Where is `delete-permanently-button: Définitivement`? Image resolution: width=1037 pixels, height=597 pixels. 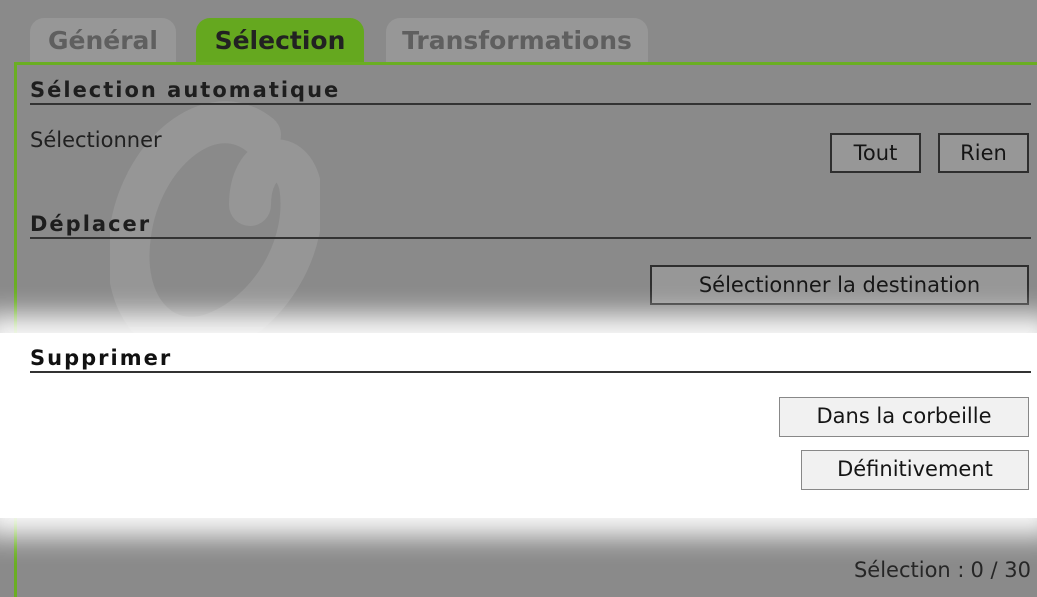
delete-permanently-button: Définitivement is located at coordinates (915, 470).